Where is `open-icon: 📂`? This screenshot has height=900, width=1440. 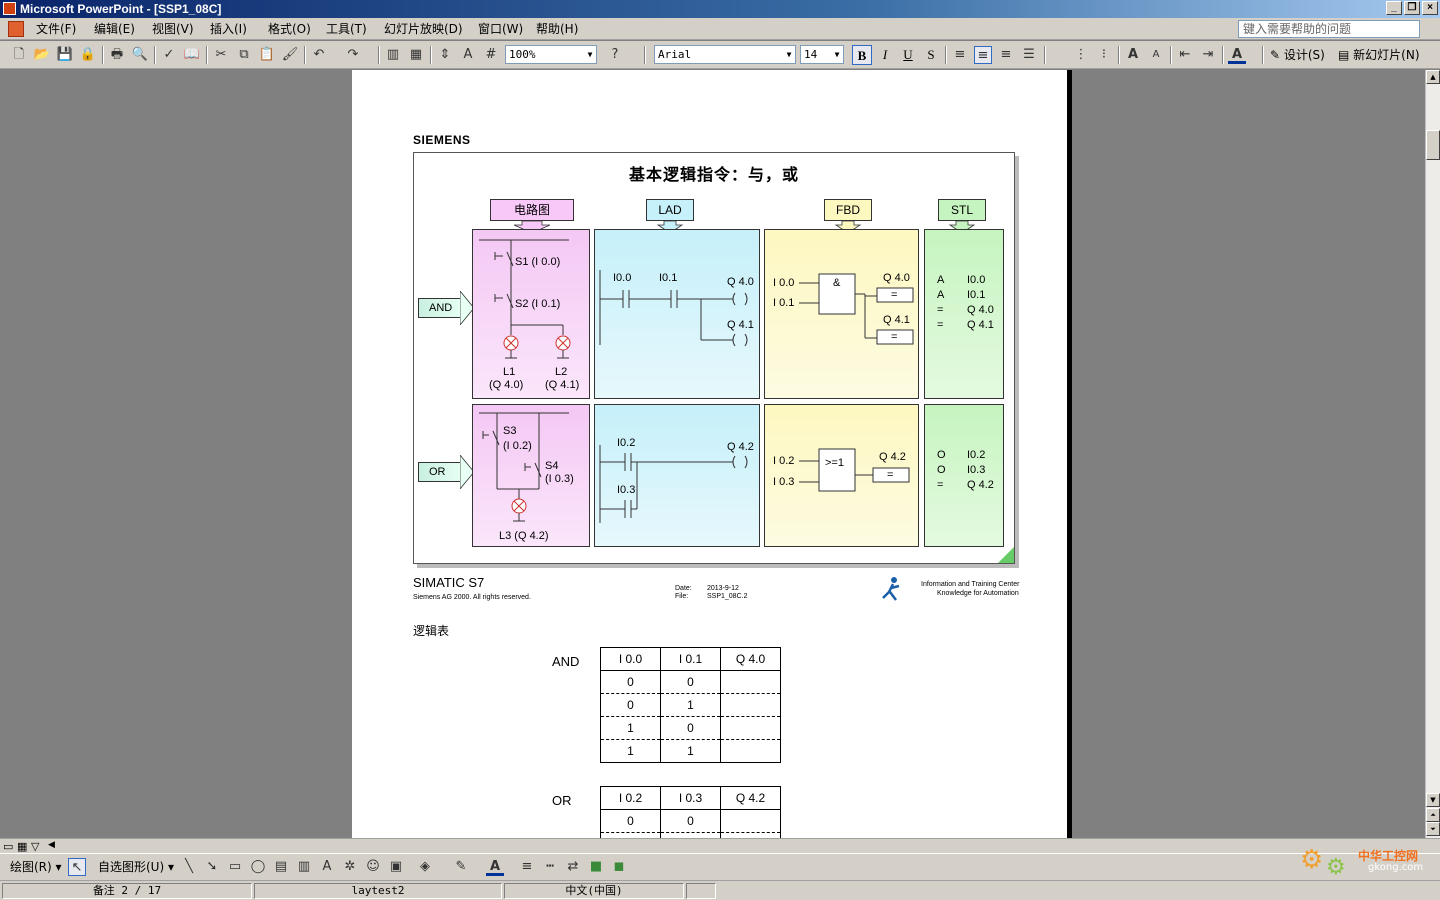
open-icon: 📂 is located at coordinates (42, 55).